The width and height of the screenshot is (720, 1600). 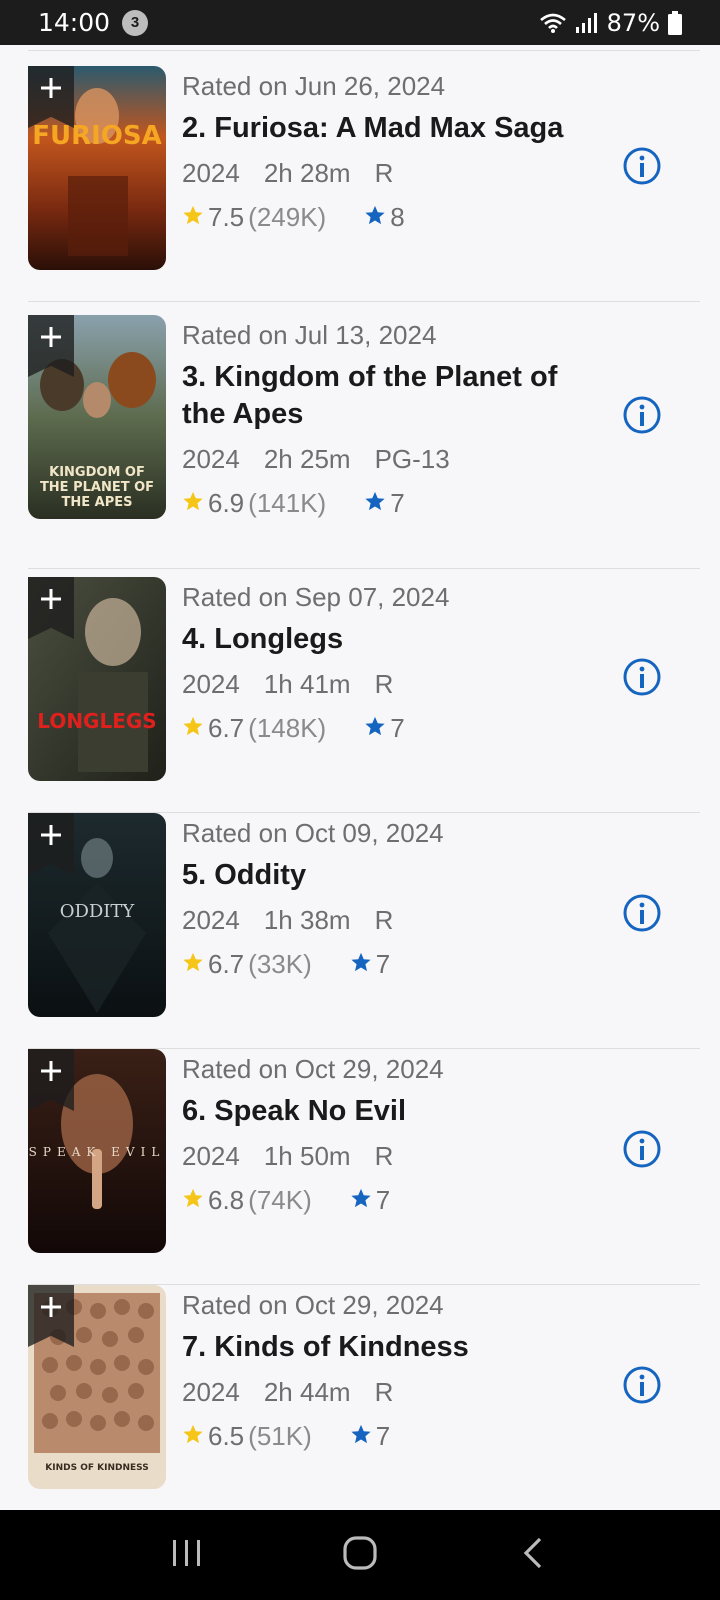 I want to click on home-button, so click(x=360, y=1555).